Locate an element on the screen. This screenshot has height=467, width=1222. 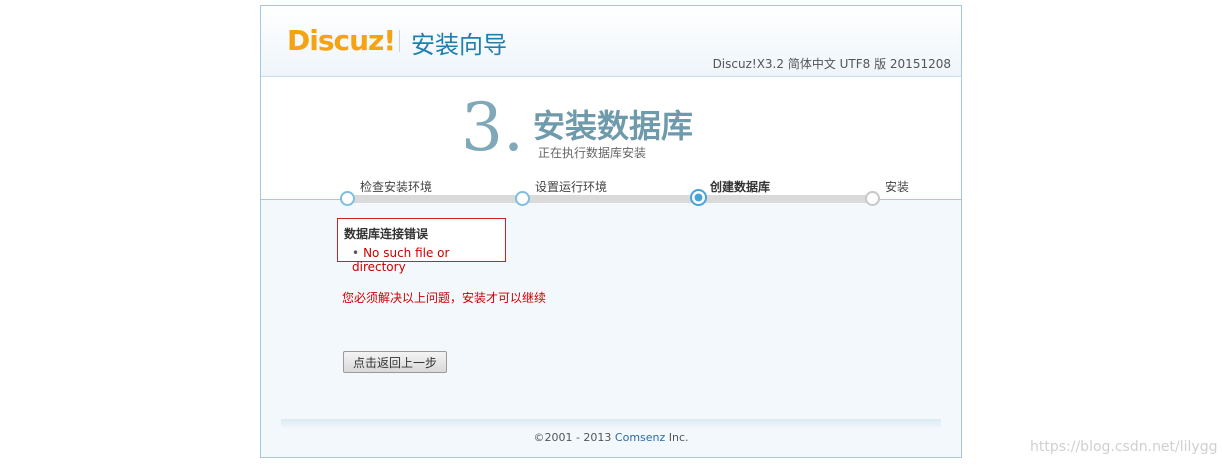
back-button: 点击返回上一步 is located at coordinates (395, 362).